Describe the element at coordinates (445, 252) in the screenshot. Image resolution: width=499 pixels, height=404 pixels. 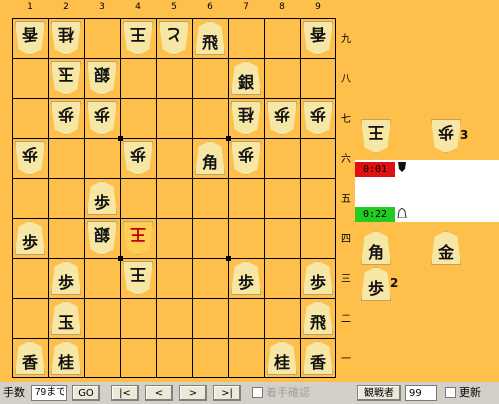
I see `piece-label: 金` at that location.